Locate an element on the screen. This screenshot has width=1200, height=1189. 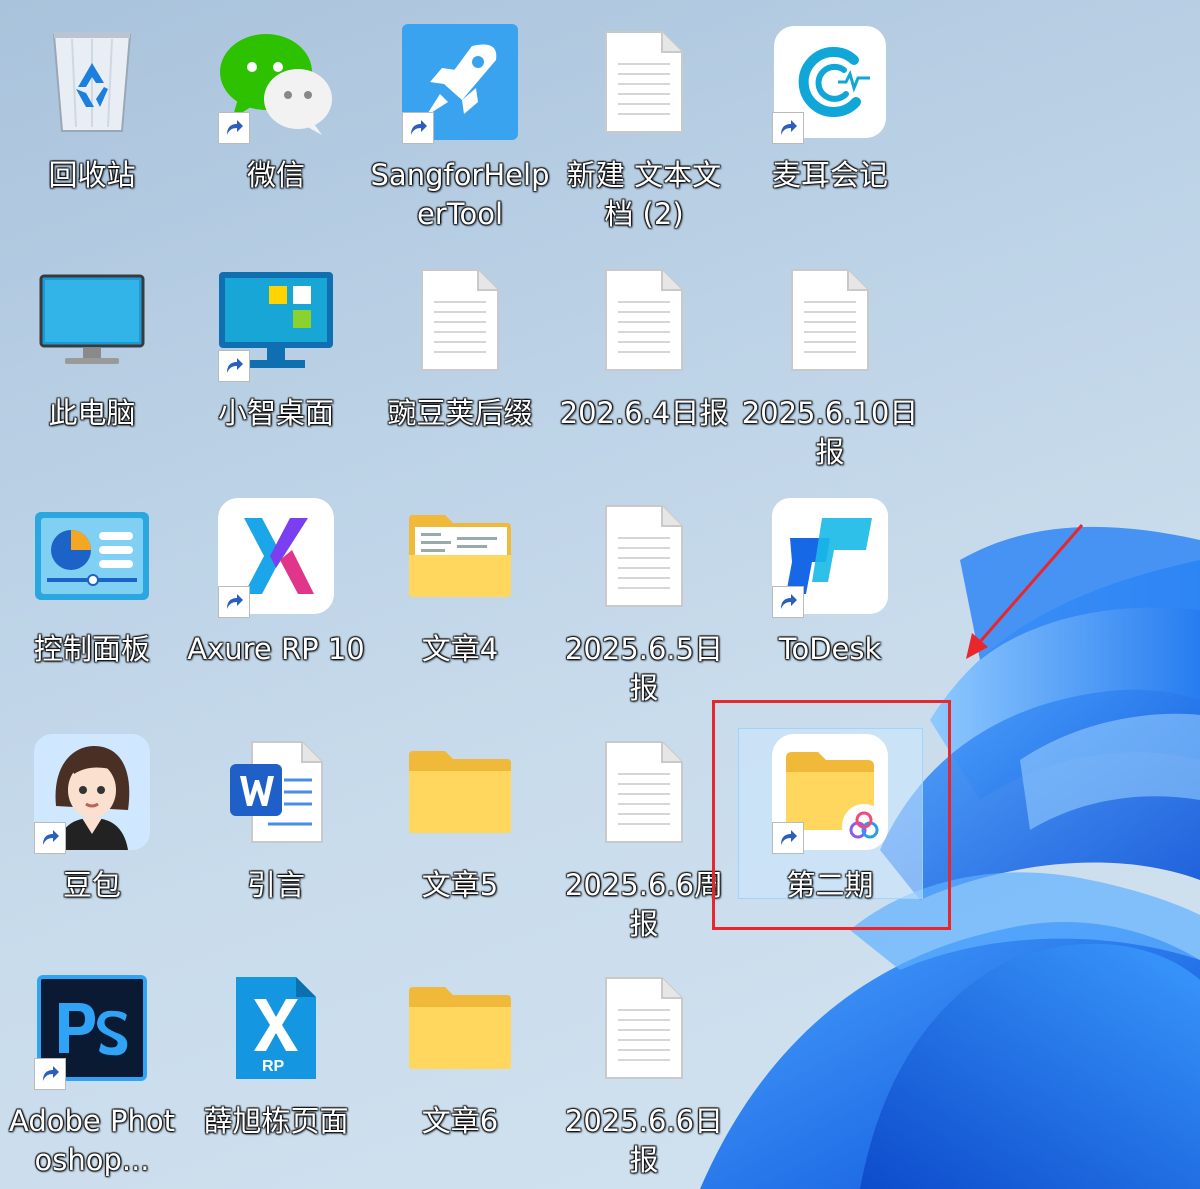
axure-rp-file-icon: RP is located at coordinates (276, 1028).